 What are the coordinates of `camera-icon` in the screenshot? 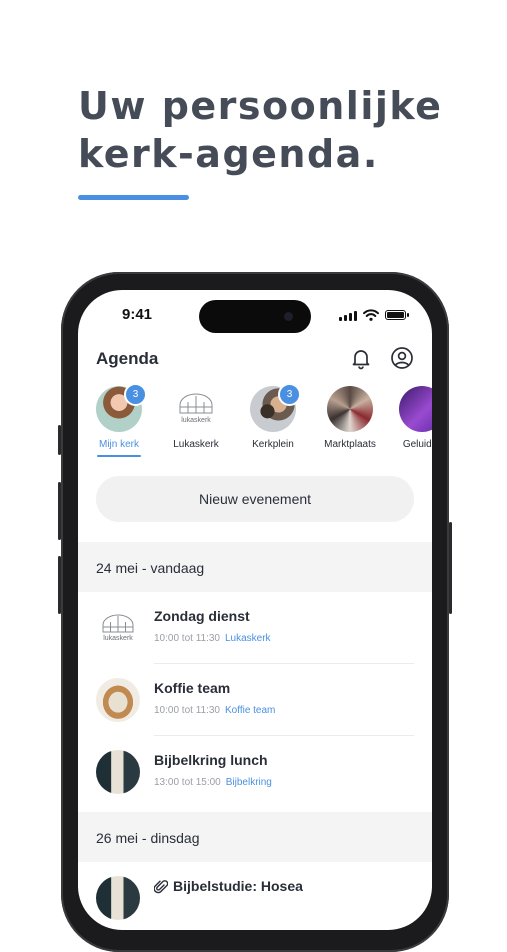 It's located at (288, 316).